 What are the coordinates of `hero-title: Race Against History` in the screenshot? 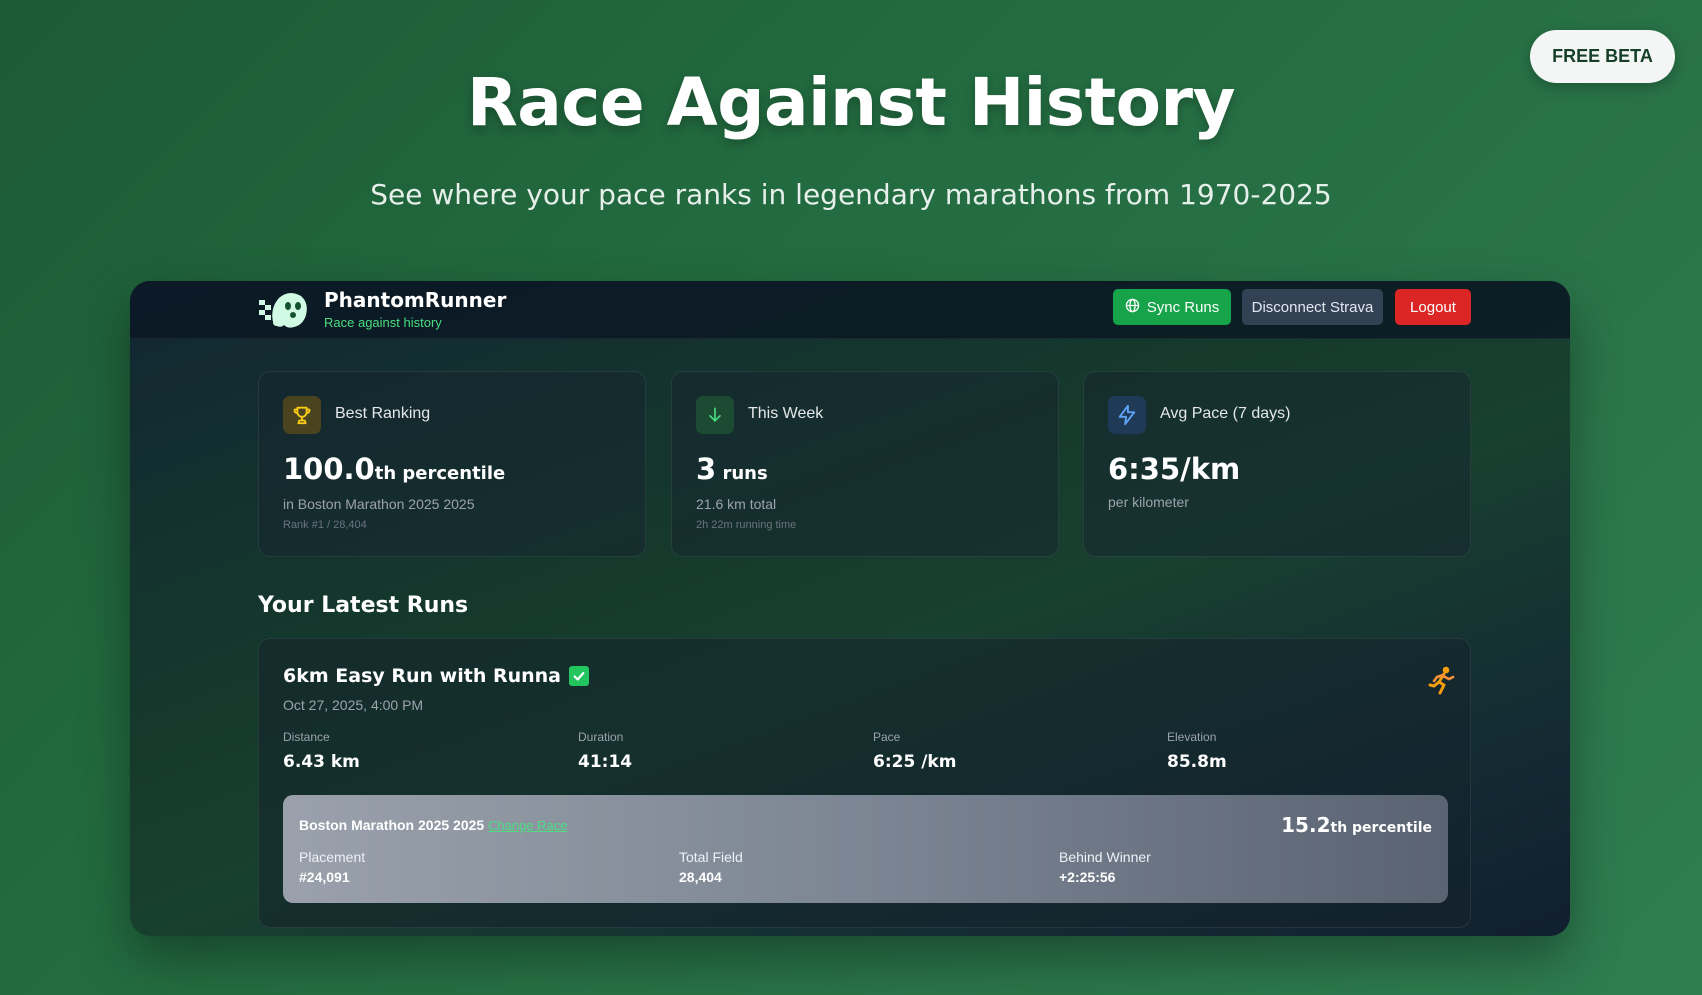 It's located at (851, 102).